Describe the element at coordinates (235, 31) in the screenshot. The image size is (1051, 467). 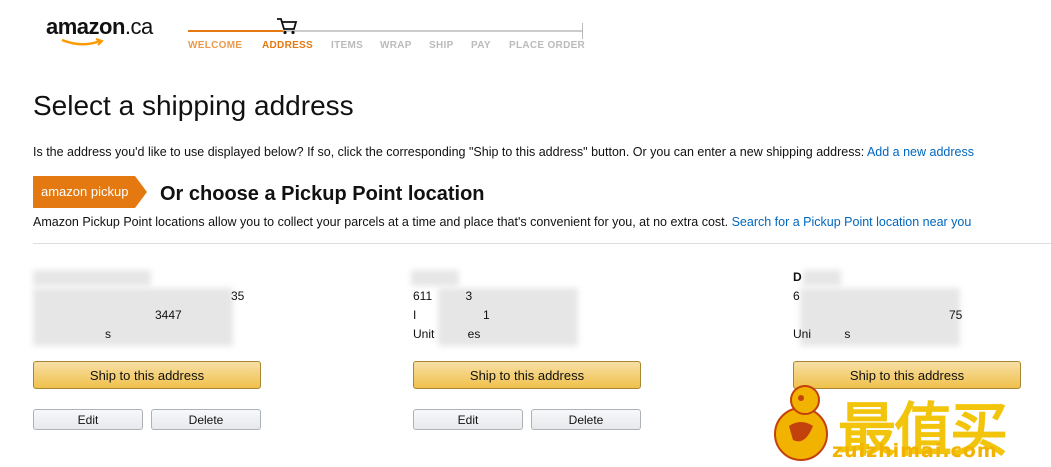
I see `checkout-progress-fill` at that location.